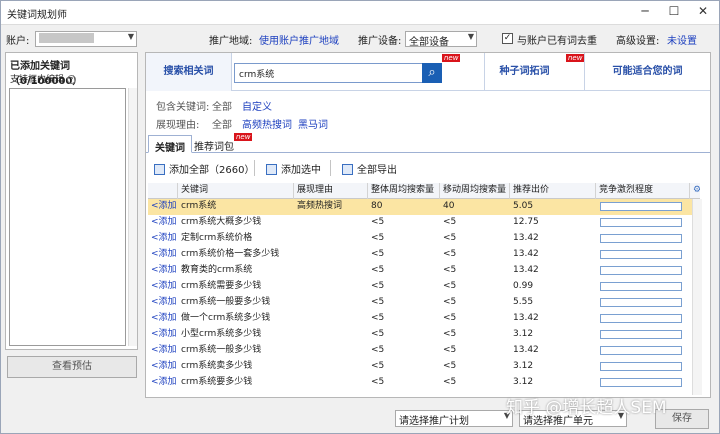  Describe the element at coordinates (695, 191) in the screenshot. I see `gear-icon: ⚙` at that location.